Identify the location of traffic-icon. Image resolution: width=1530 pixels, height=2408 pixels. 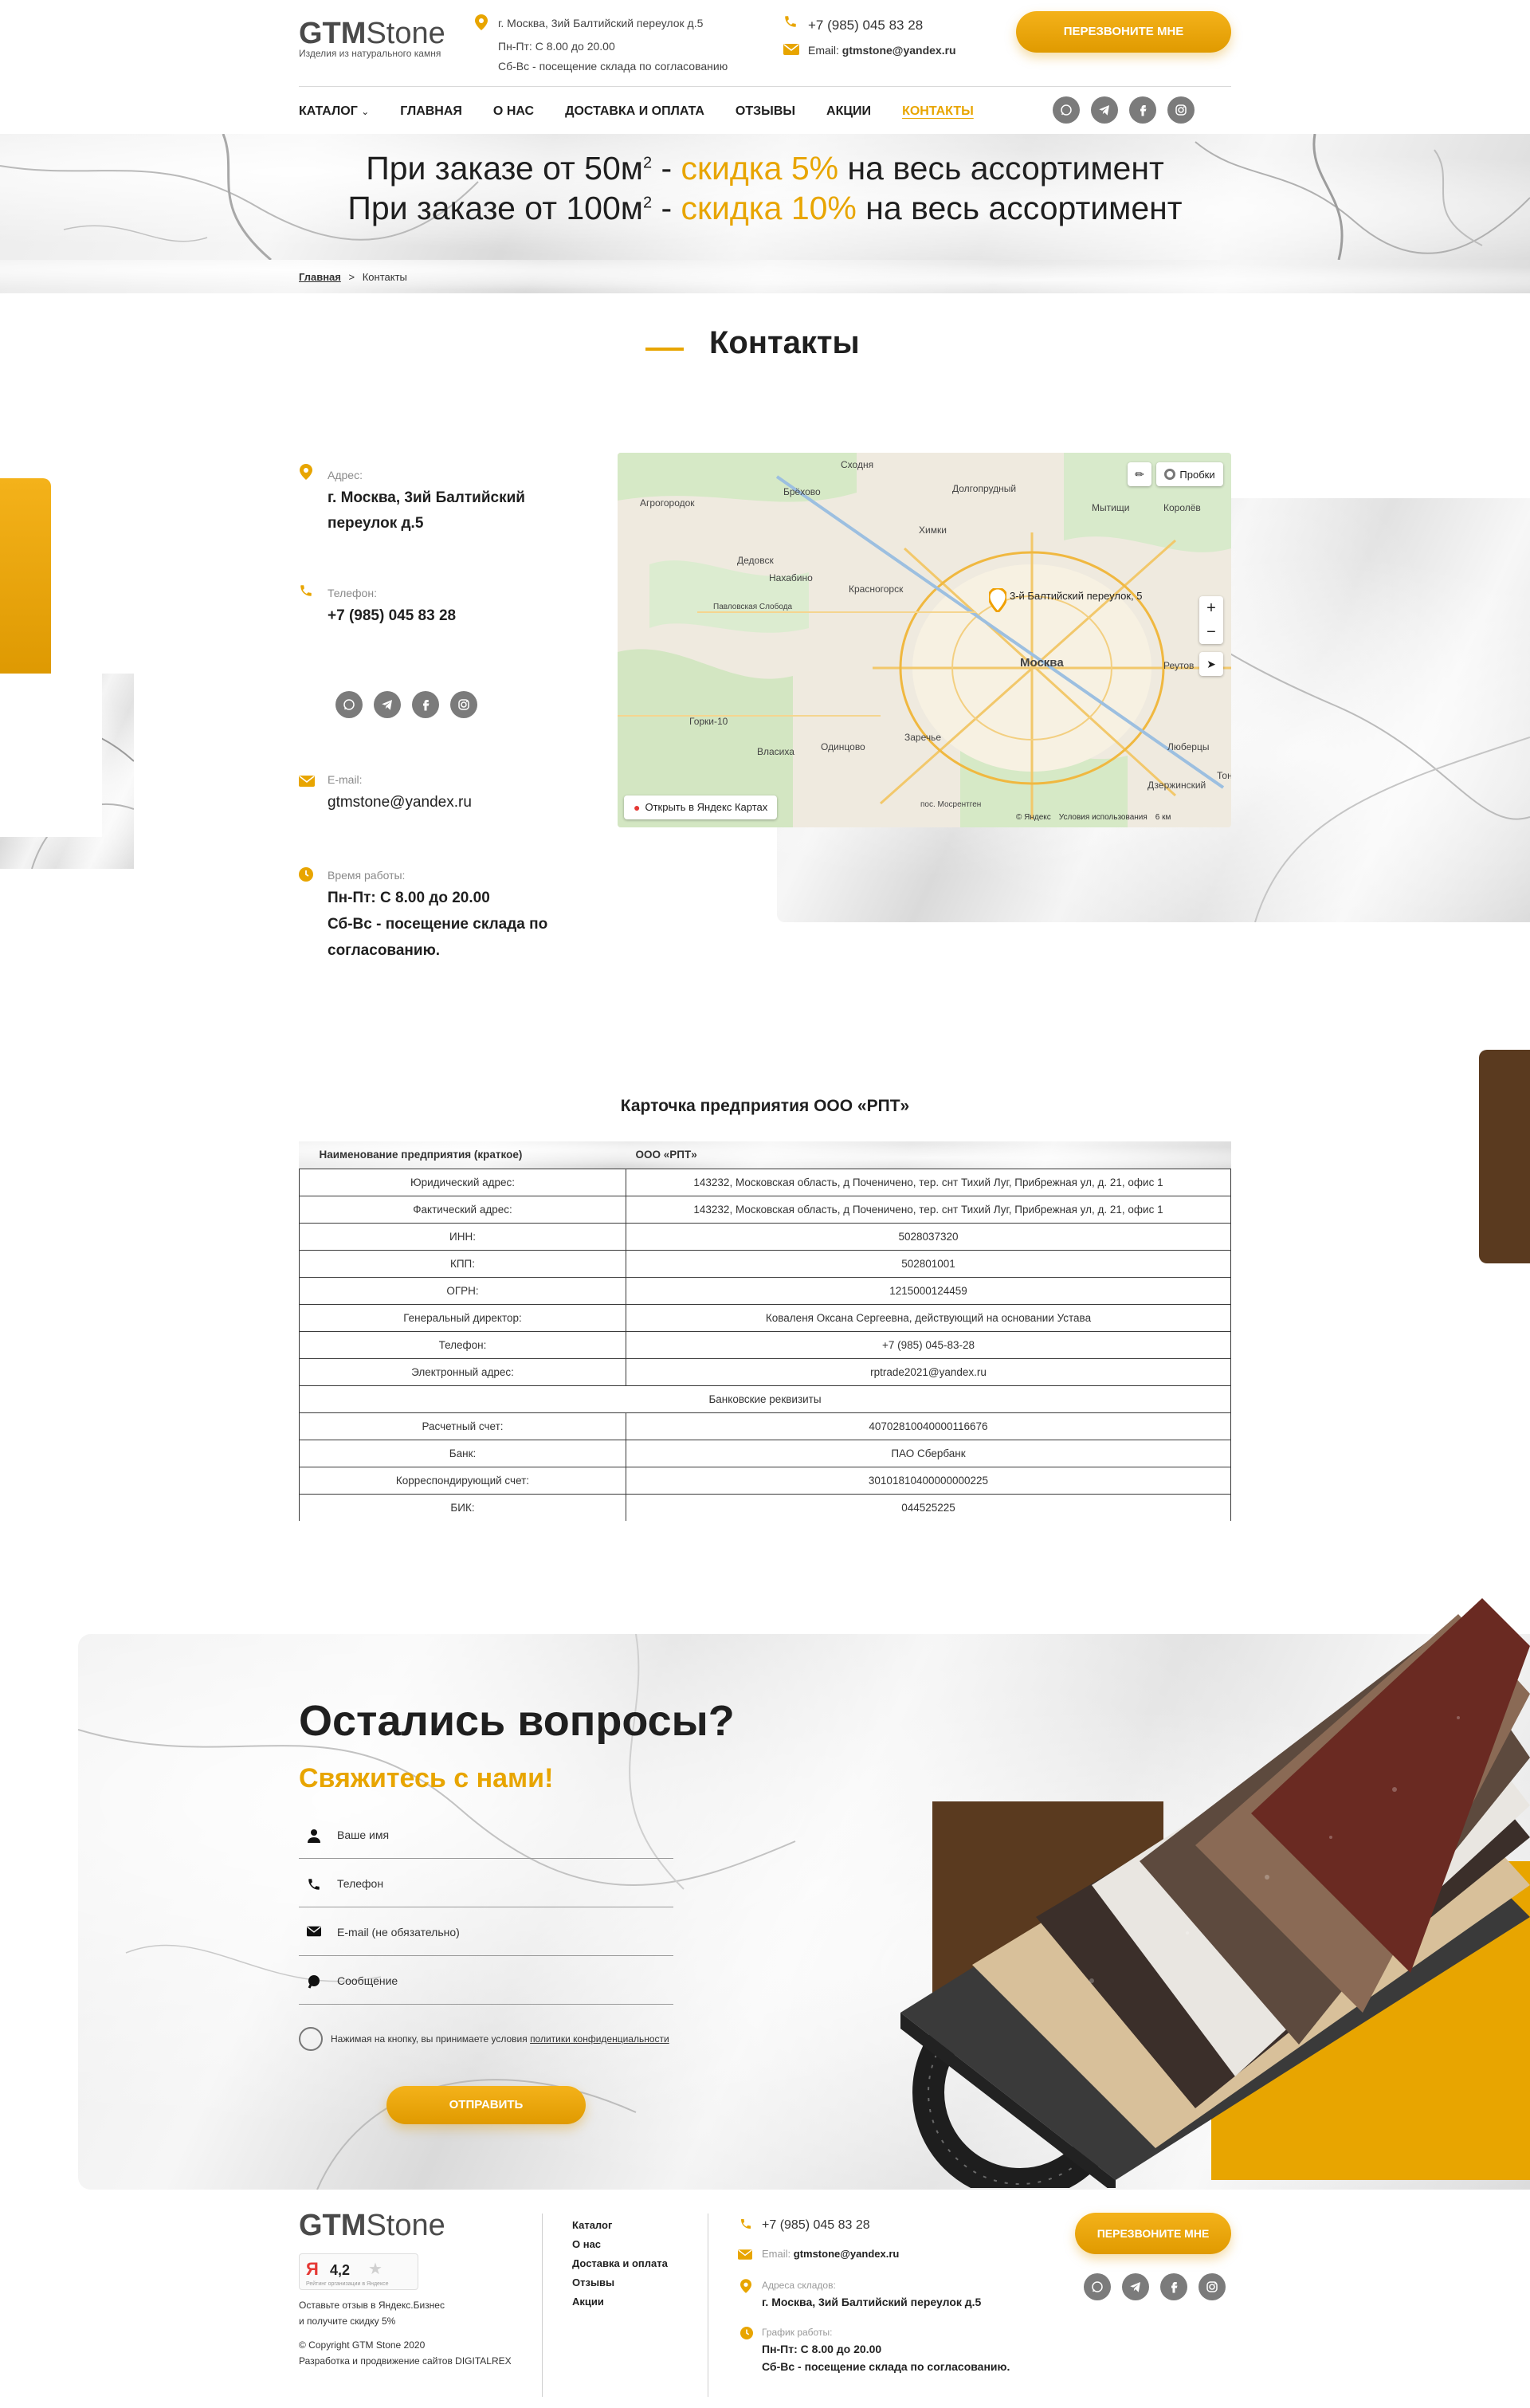
(1170, 474).